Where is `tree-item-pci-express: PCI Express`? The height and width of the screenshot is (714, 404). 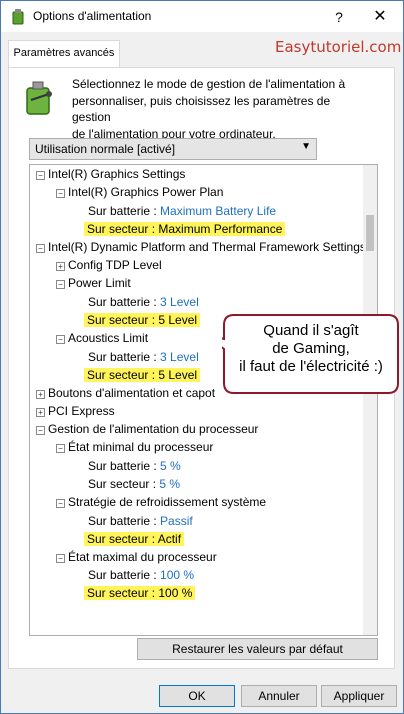
tree-item-pci-express: PCI Express is located at coordinates (81, 411).